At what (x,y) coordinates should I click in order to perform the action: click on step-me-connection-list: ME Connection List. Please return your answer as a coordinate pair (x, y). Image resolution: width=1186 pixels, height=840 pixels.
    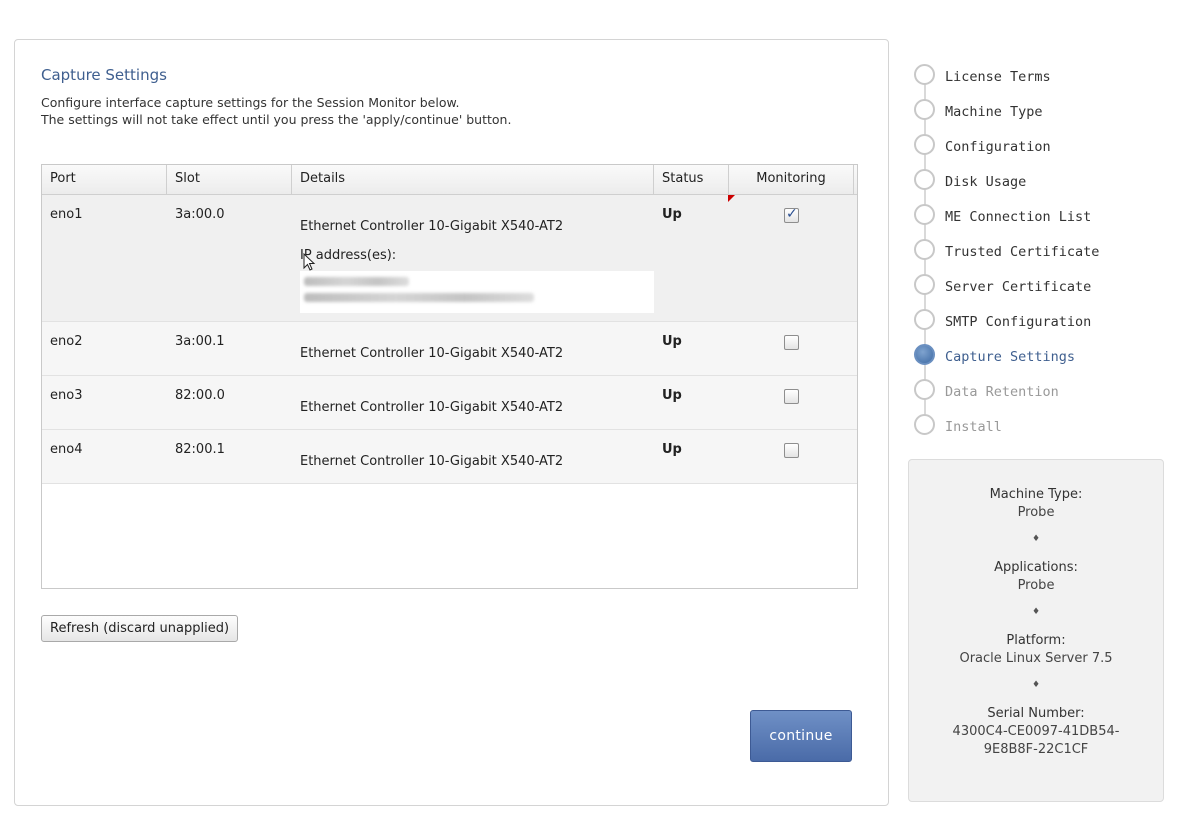
    Looking at the image, I should click on (1042, 219).